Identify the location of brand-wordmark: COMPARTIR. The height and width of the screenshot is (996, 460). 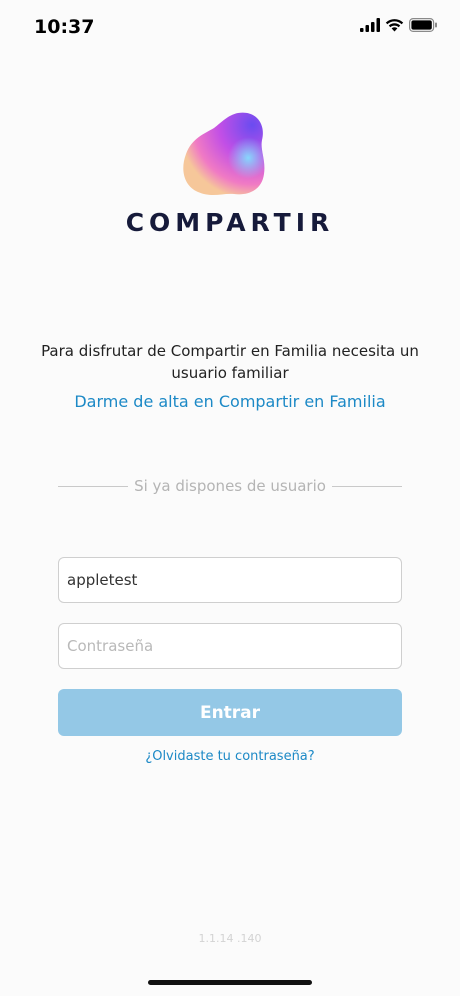
(230, 222).